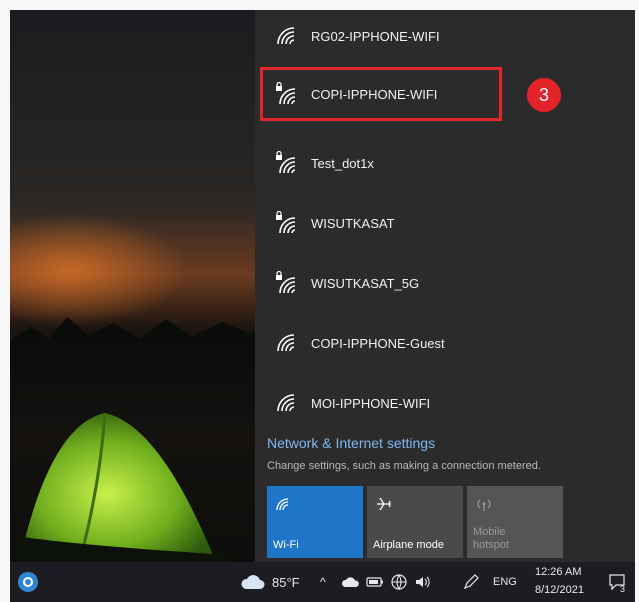 This screenshot has width=639, height=602. I want to click on globe-network-icon, so click(399, 582).